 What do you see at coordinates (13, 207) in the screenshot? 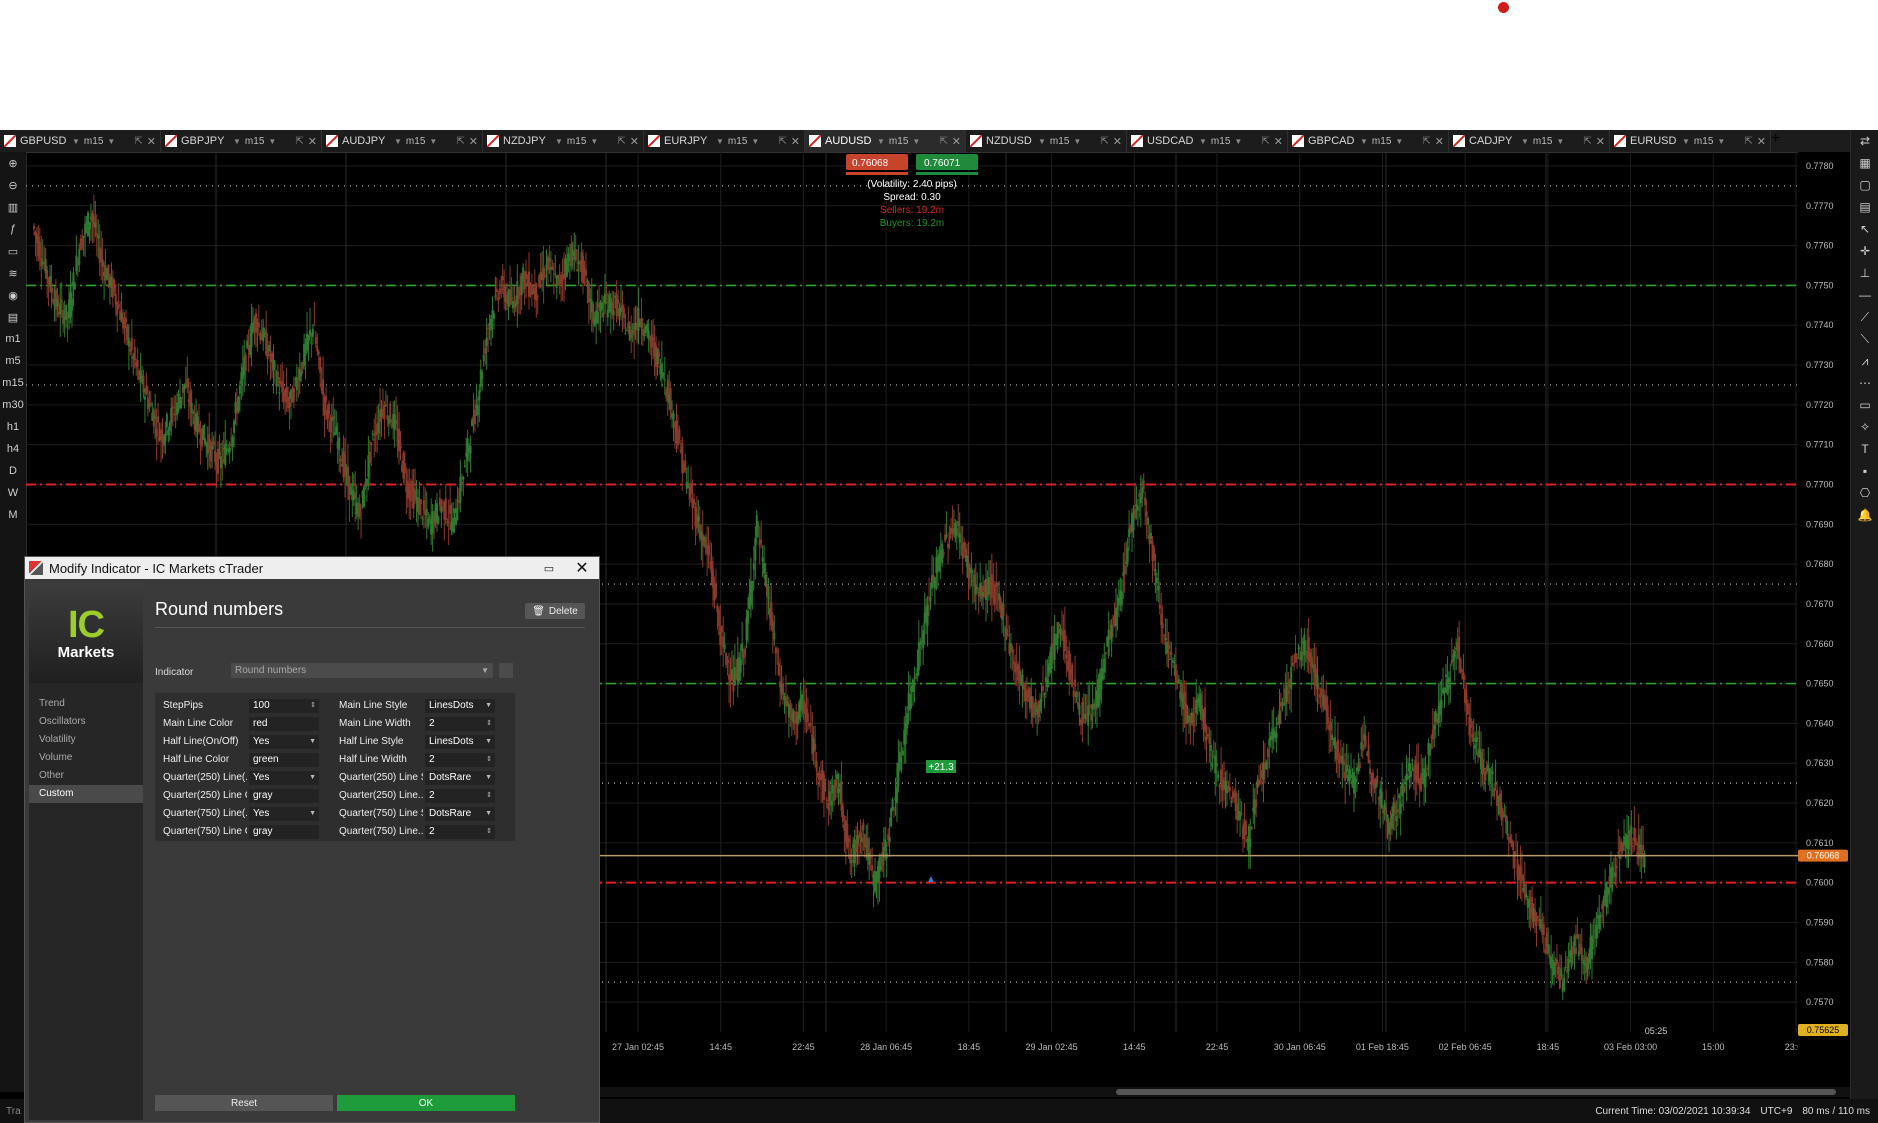
I see `chart-type-icon: ▥` at bounding box center [13, 207].